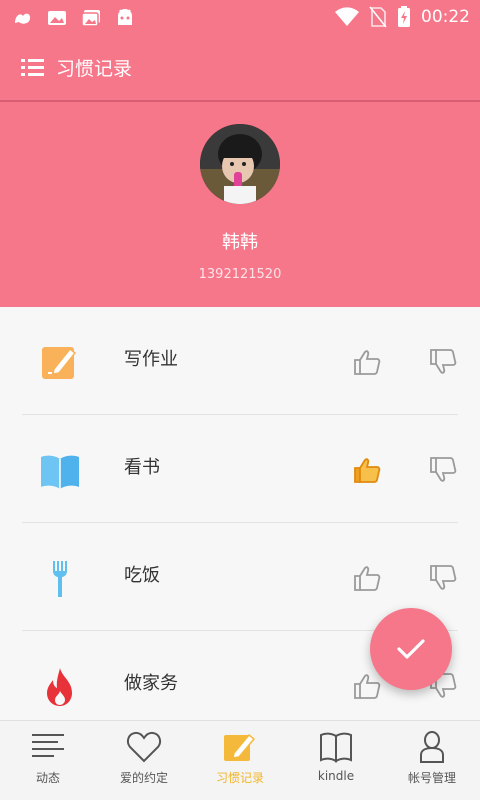 The width and height of the screenshot is (480, 800). What do you see at coordinates (240, 469) in the screenshot?
I see `list-item: 看书` at bounding box center [240, 469].